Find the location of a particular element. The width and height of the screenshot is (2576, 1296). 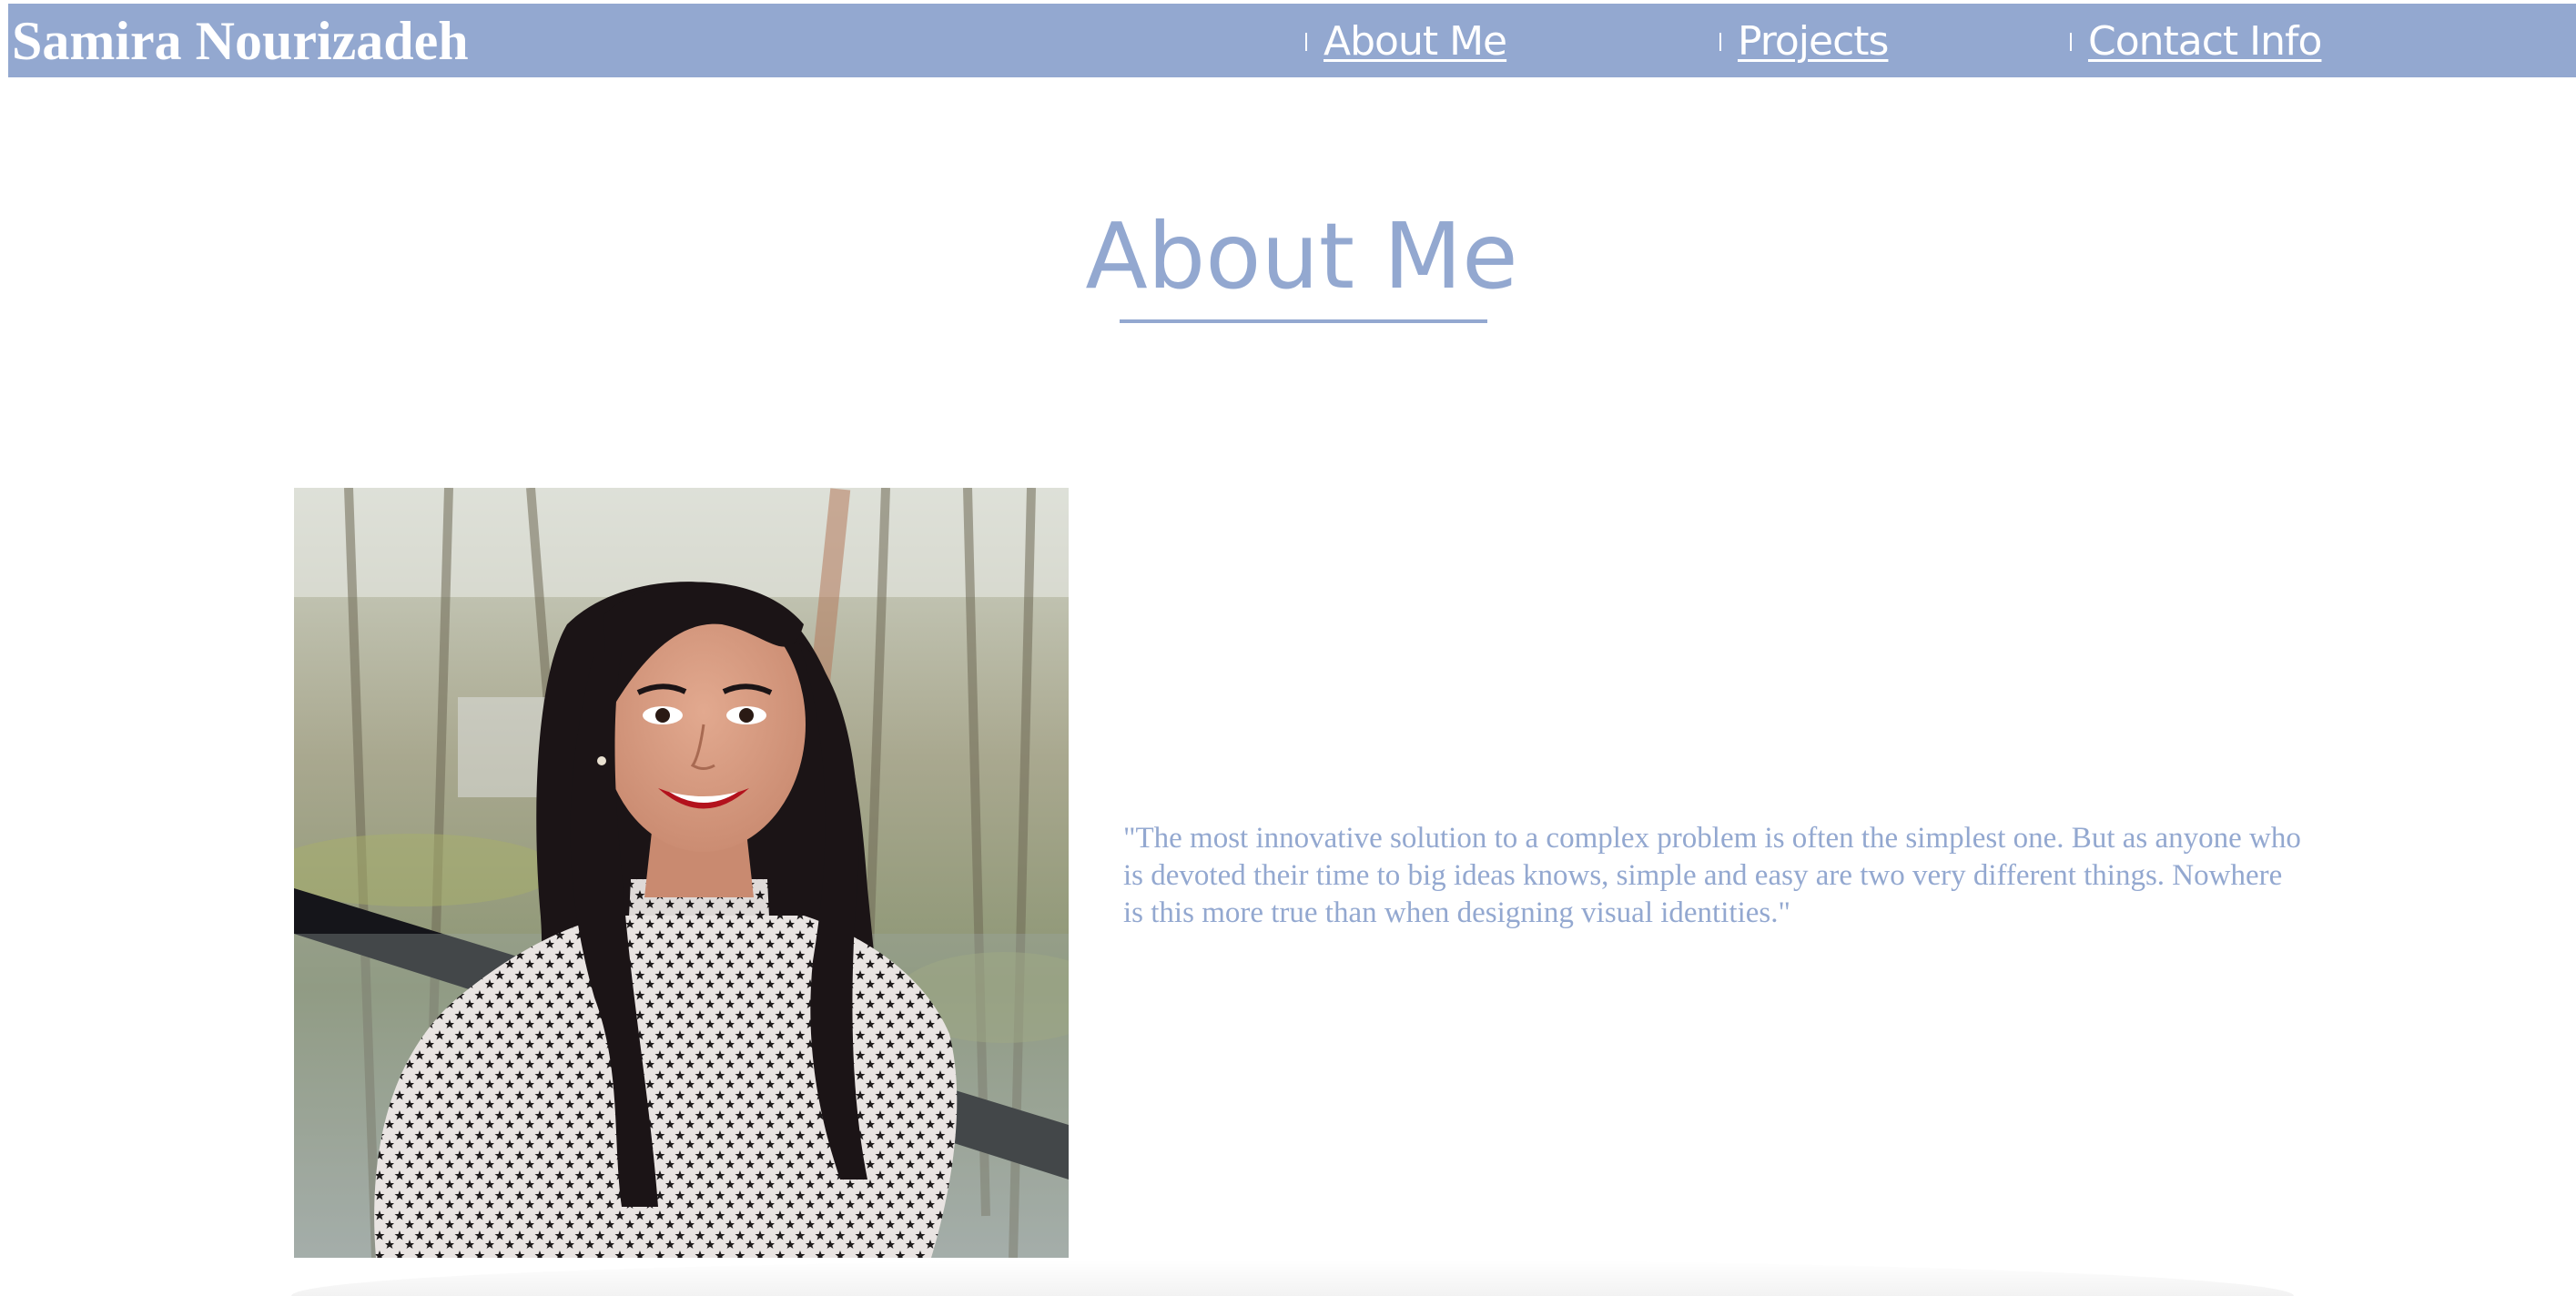

section-bottom-shadow is located at coordinates (1292, 1278).